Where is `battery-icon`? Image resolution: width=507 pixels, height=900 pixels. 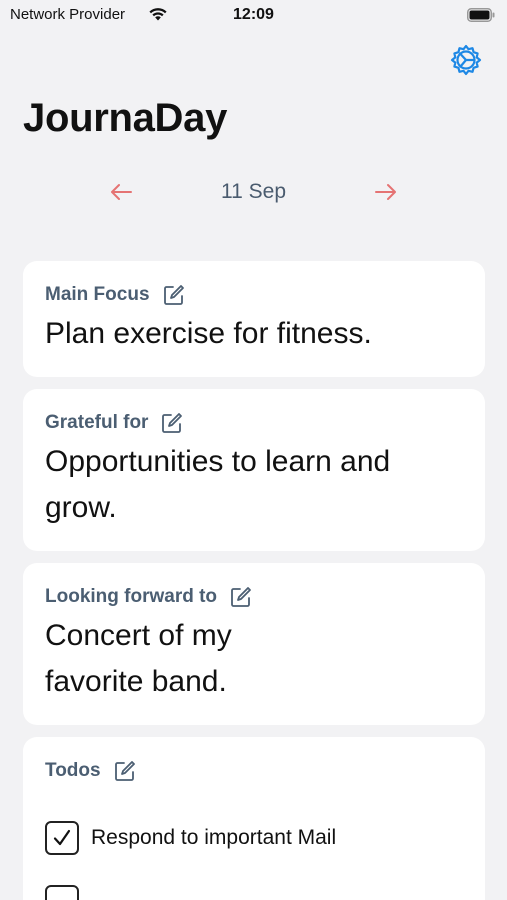
battery-icon is located at coordinates (481, 15).